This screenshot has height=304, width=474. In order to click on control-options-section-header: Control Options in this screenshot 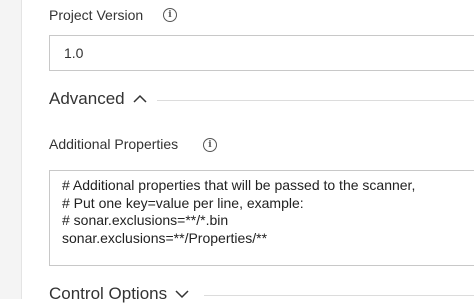, I will do `click(119, 294)`.